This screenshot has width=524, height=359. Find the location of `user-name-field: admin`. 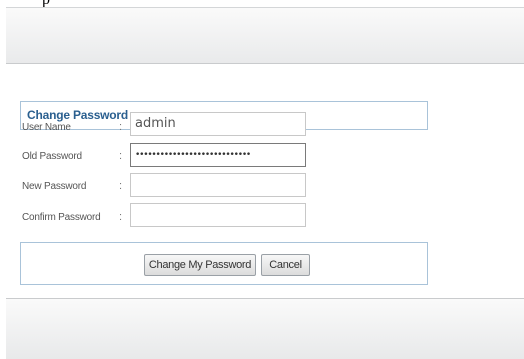

user-name-field: admin is located at coordinates (218, 124).